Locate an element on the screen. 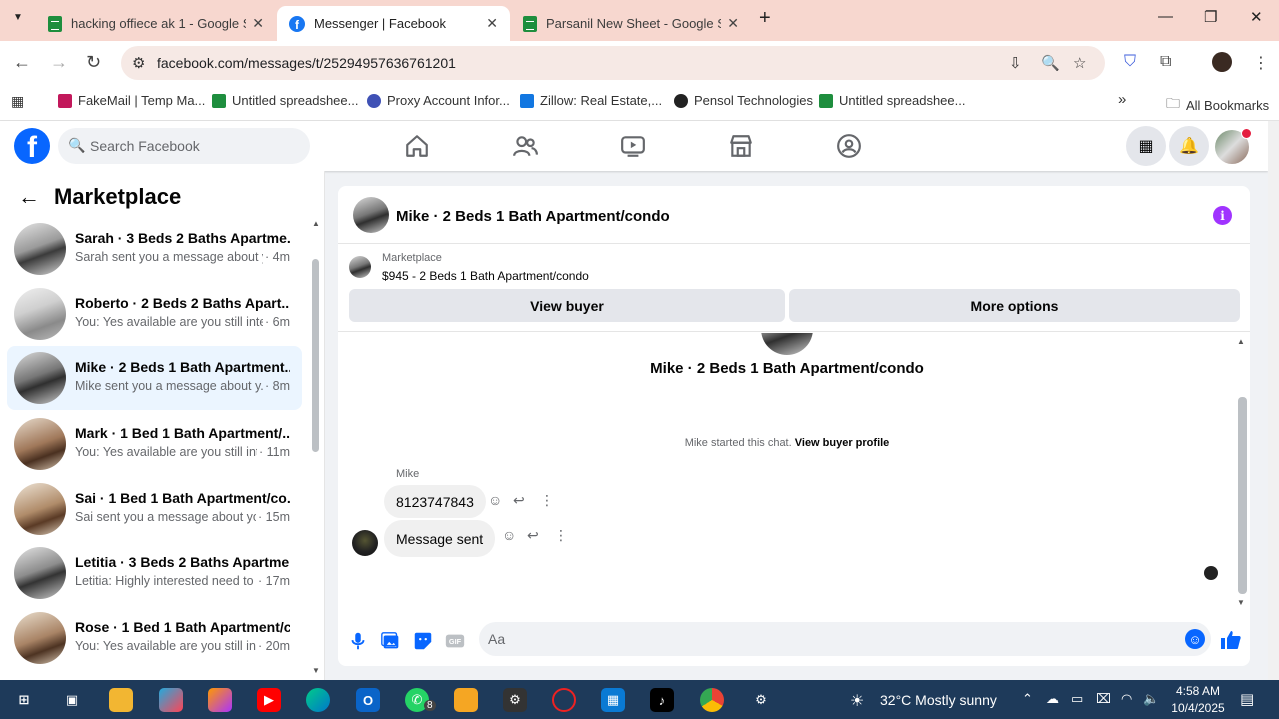 Image resolution: width=1279 pixels, height=719 pixels. view-buyer-button: View buyer is located at coordinates (567, 305).